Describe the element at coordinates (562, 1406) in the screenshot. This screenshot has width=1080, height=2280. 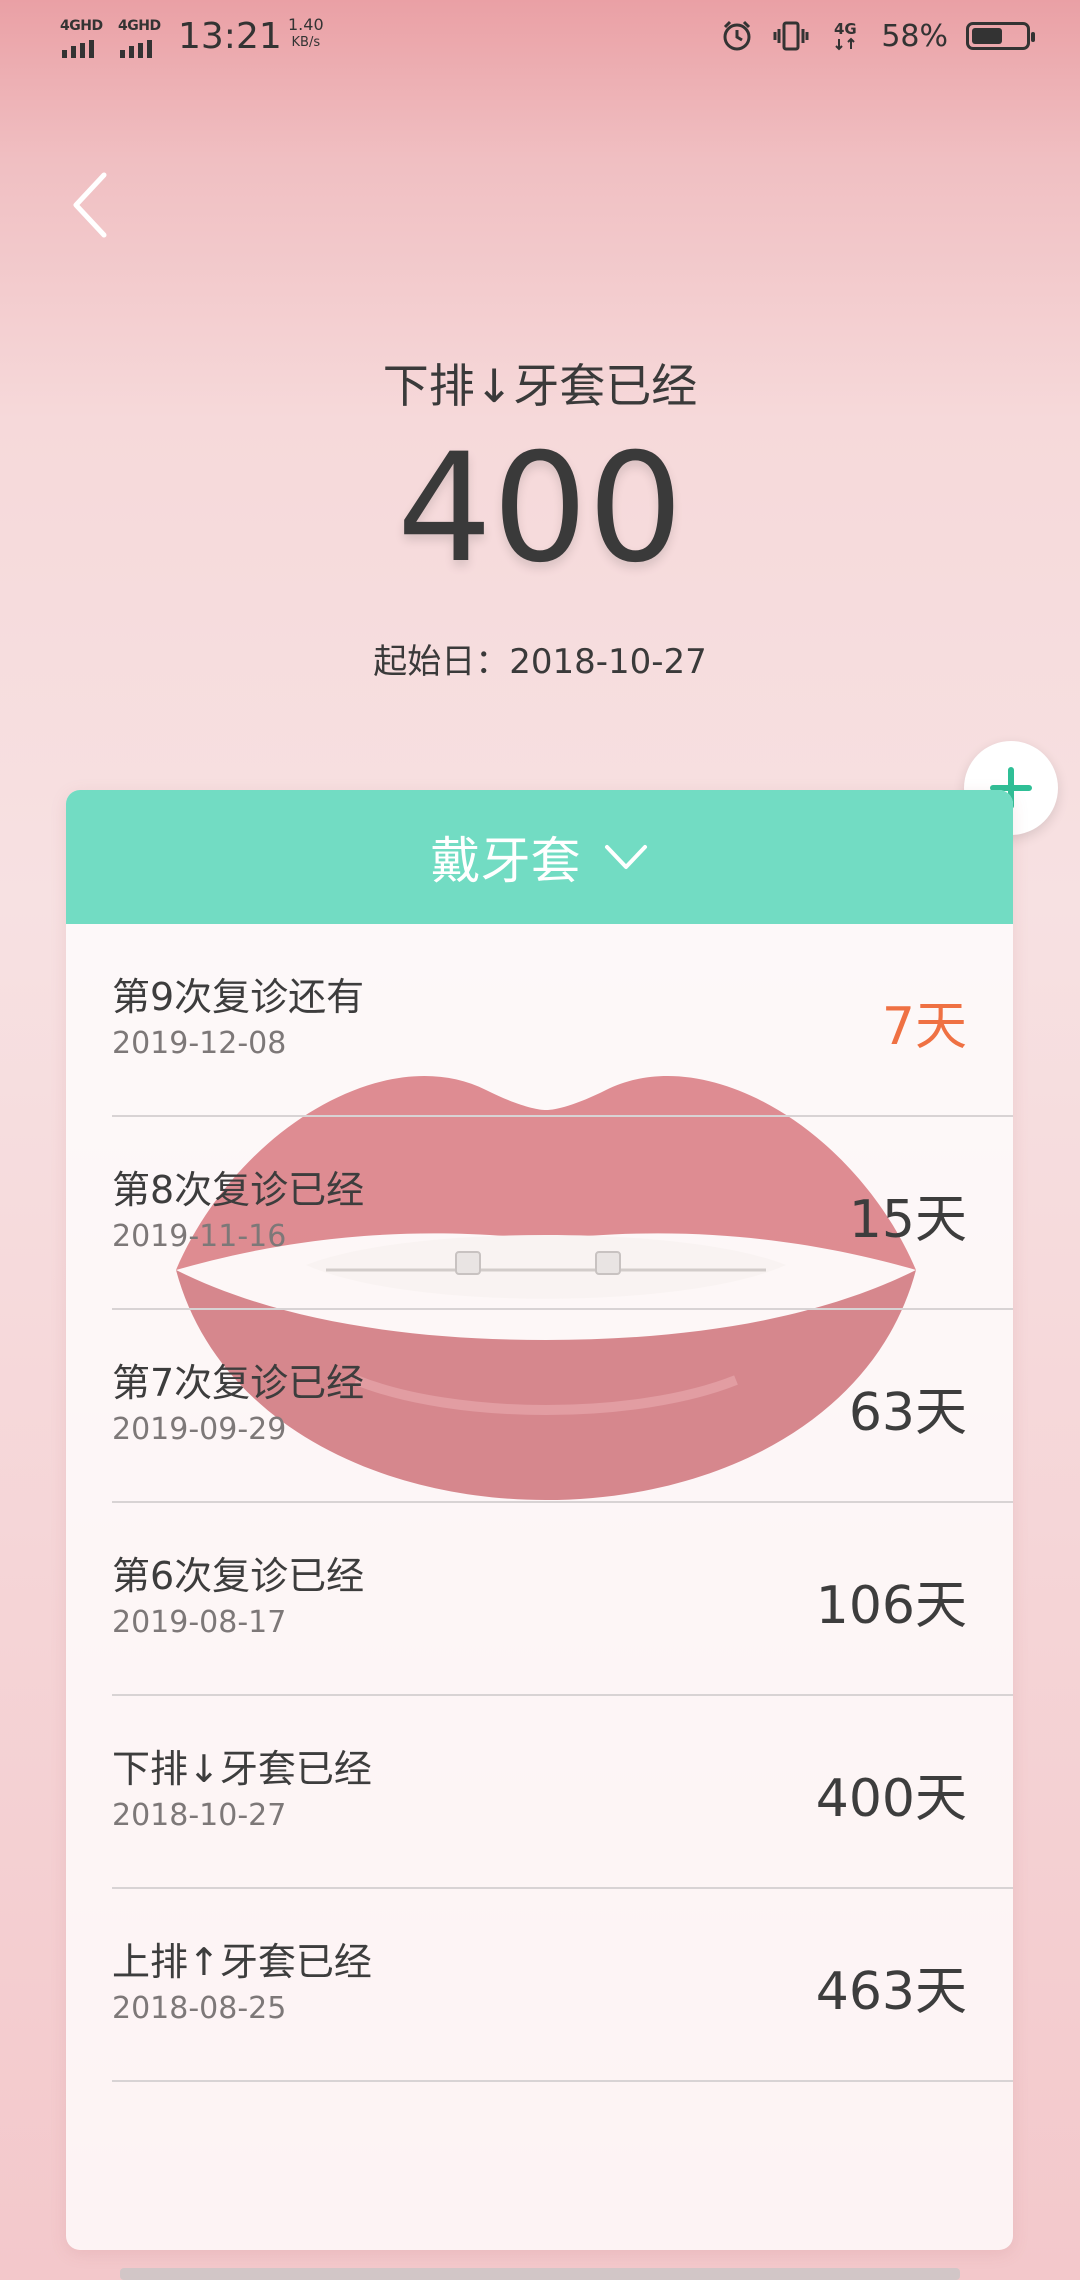
I see `list-item: 第7次复诊已经 2019-09-29 63天` at that location.